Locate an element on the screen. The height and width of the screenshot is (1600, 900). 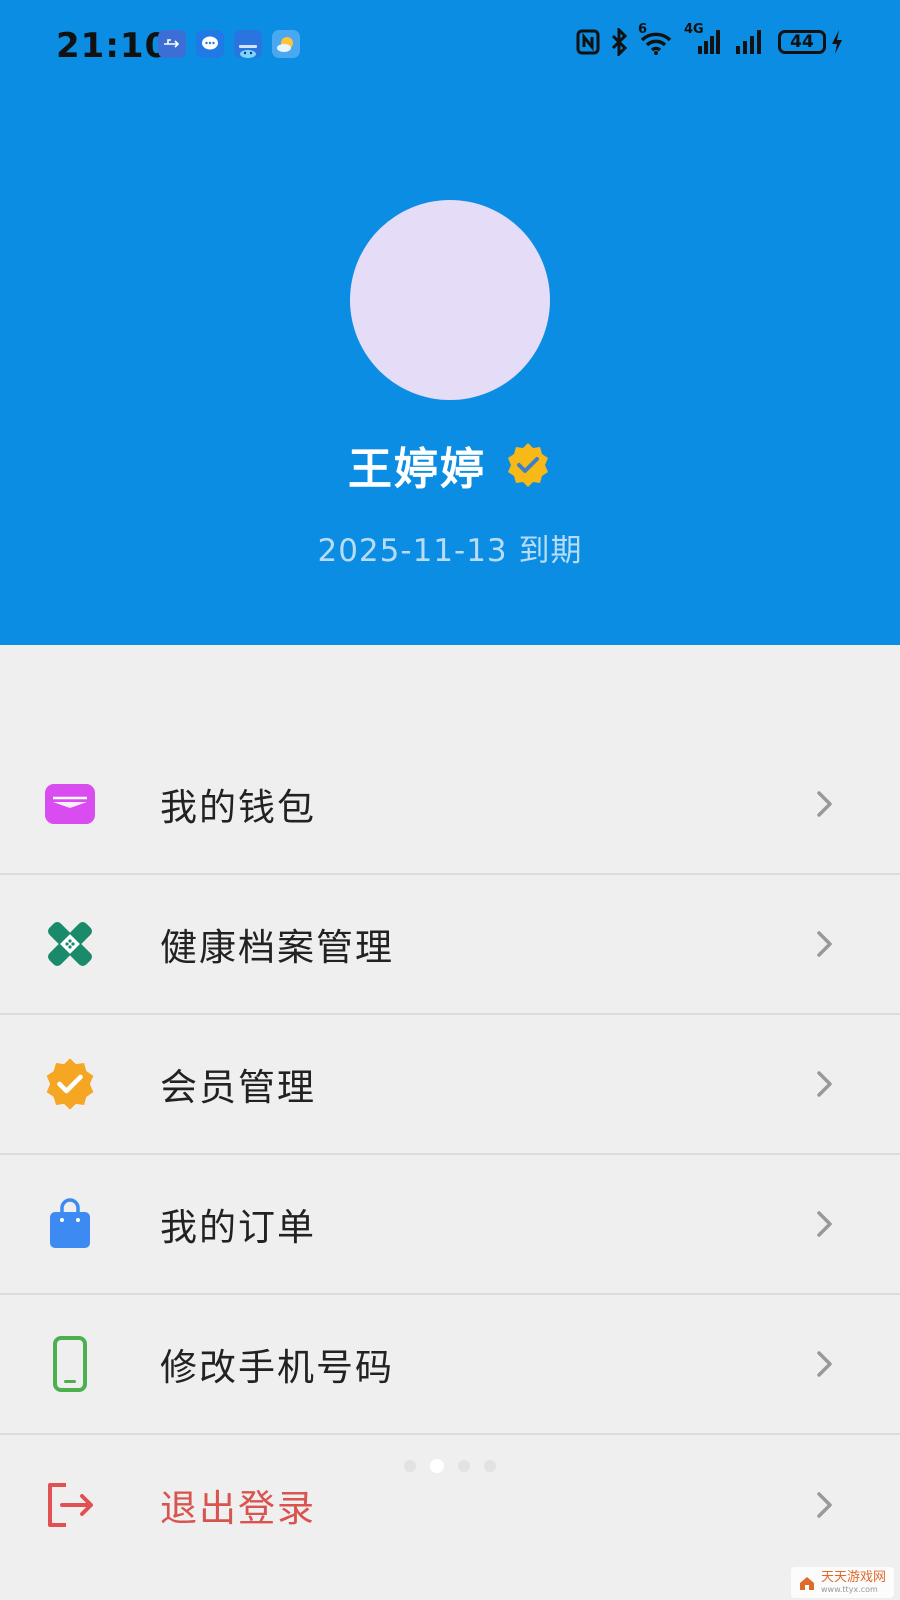
watermark-sub: www.ttyx.com is located at coordinates (849, 1589).